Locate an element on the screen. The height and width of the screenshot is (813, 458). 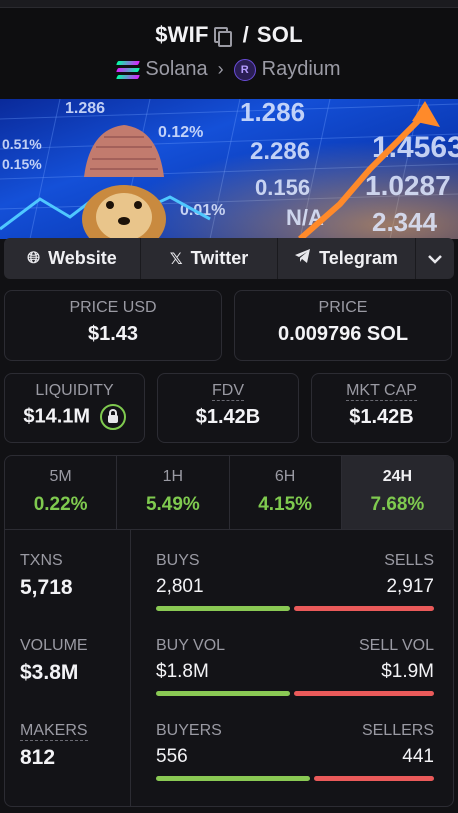
website-label: Website is located at coordinates (82, 258).